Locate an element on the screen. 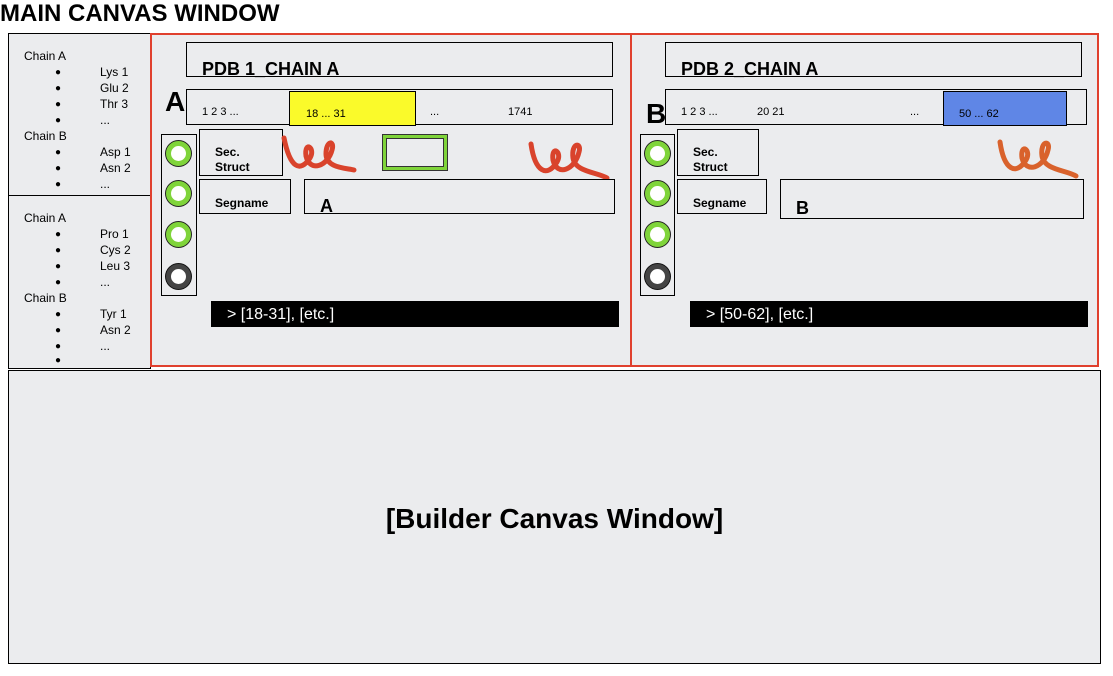  residue-item: Tyr 1 is located at coordinates (113, 314).